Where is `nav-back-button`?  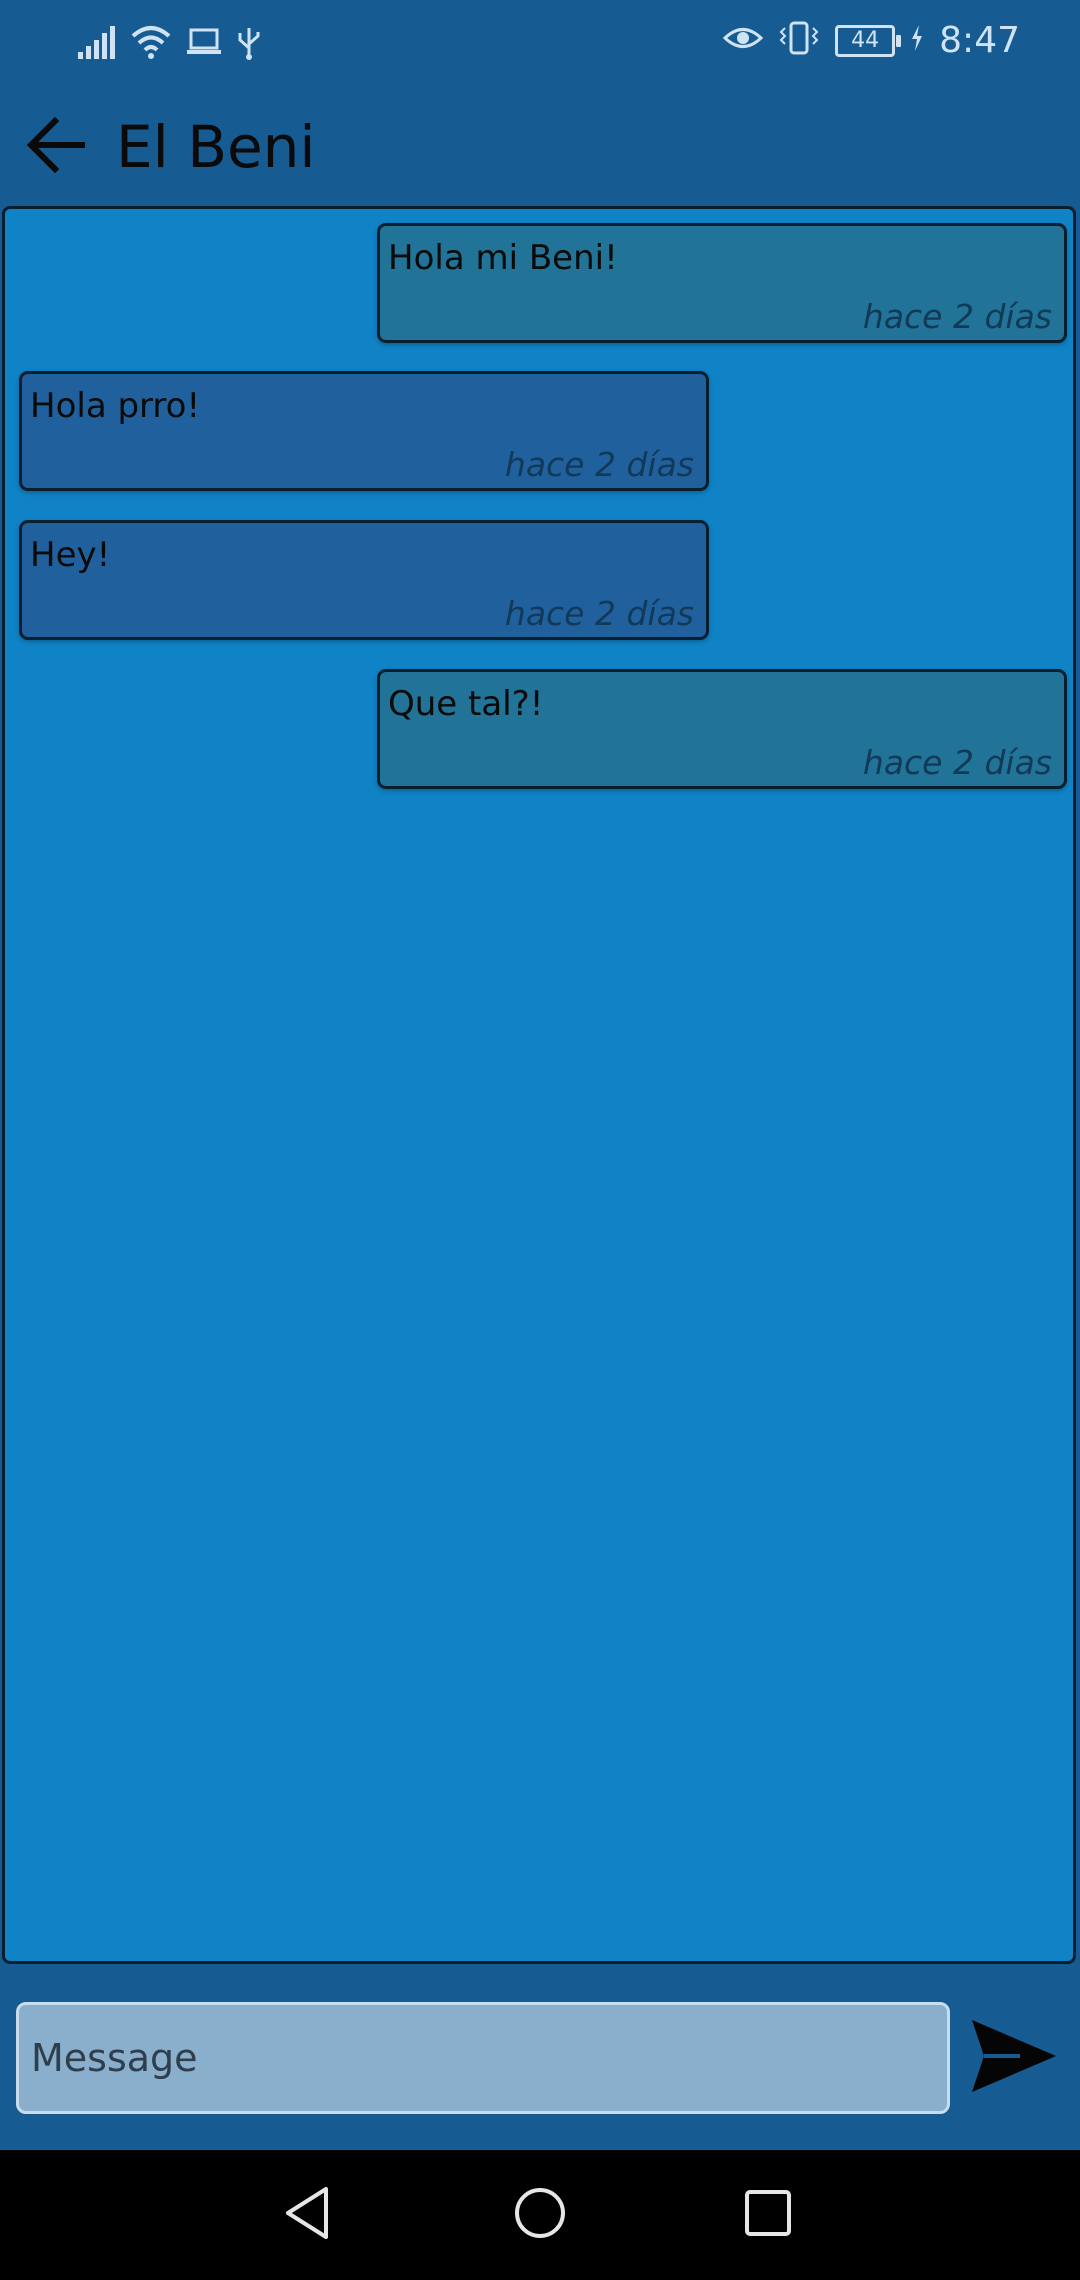 nav-back-button is located at coordinates (308, 2215).